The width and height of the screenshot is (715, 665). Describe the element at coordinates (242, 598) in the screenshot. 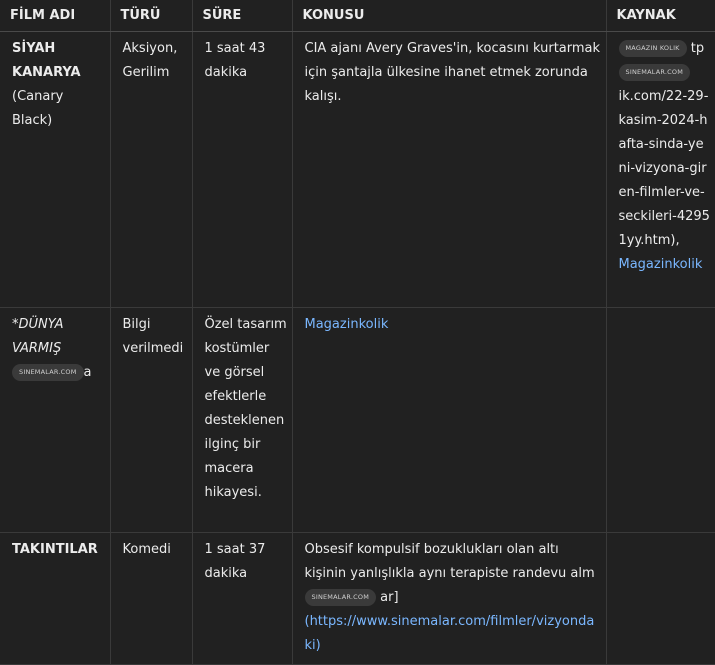

I see `duration-cell: 1 saat 37 dakika` at that location.